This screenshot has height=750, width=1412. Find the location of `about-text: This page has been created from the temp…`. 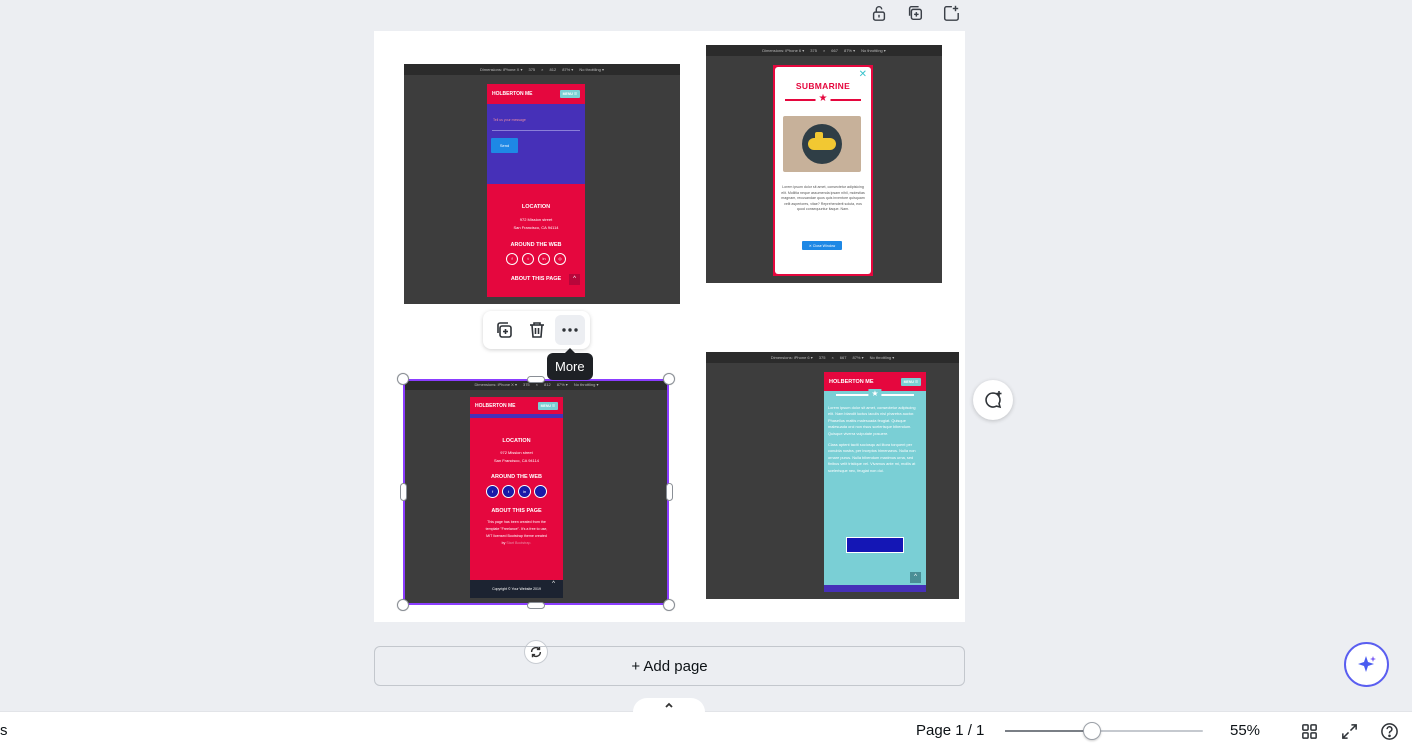

about-text: This page has been created from the temp… is located at coordinates (516, 533).